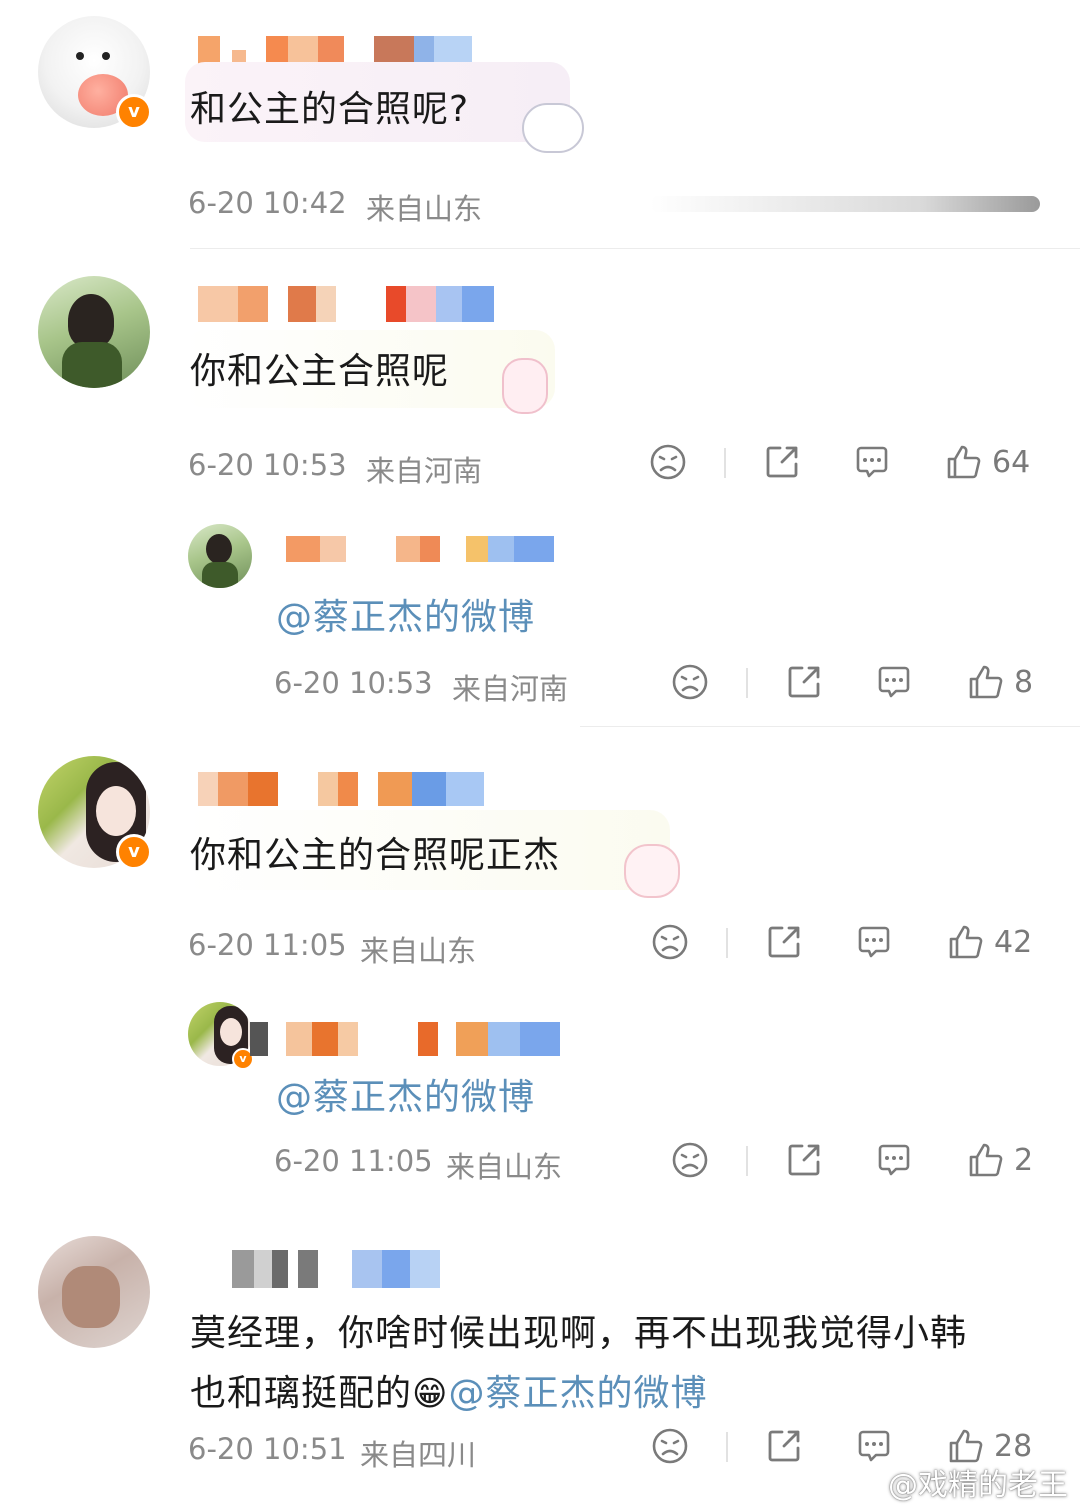  Describe the element at coordinates (865, 1482) in the screenshot. I see `weibo-logo-icon` at that location.